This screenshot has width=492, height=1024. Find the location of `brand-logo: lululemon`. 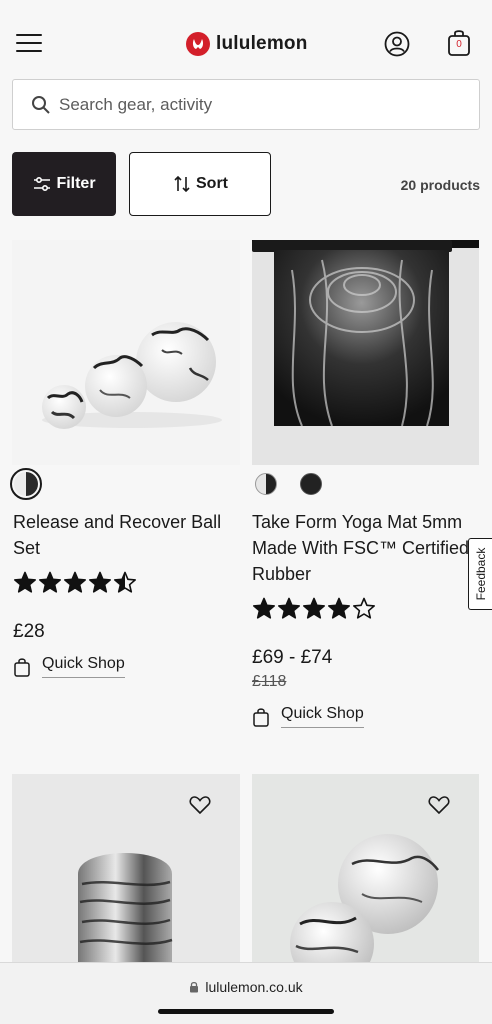

brand-logo: lululemon is located at coordinates (247, 44).